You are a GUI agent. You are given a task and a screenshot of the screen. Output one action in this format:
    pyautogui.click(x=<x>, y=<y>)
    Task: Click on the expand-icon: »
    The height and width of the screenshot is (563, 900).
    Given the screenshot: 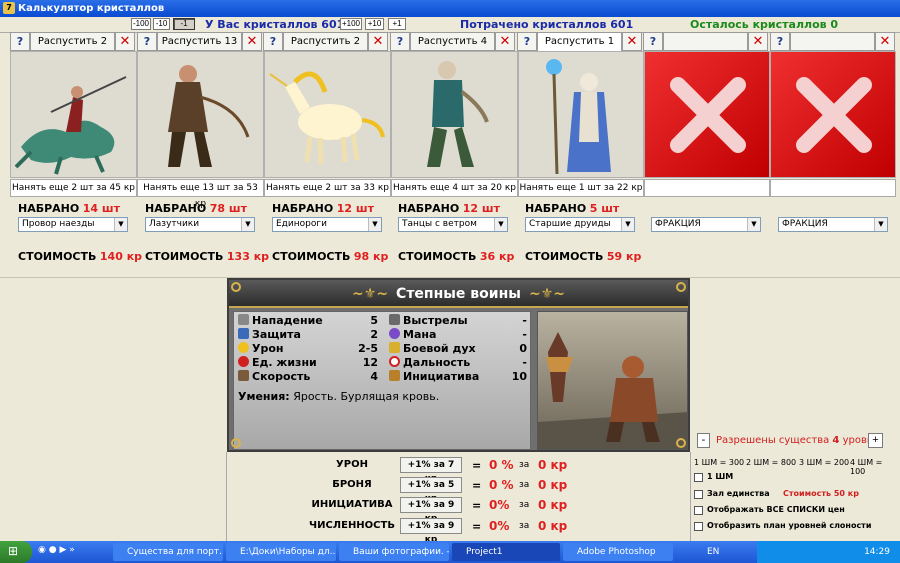 What is the action you would take?
    pyautogui.click(x=72, y=550)
    